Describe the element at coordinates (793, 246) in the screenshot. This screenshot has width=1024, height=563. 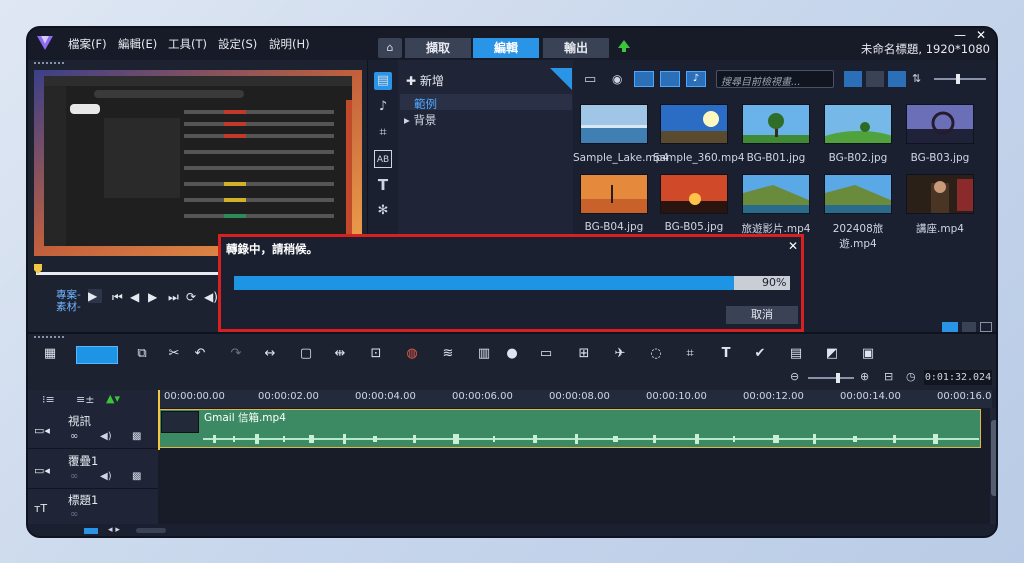
I see `dialog-close-icon: ✕` at that location.